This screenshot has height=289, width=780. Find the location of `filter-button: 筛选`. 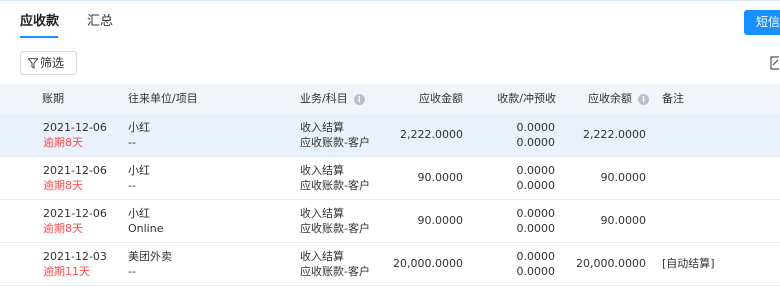

filter-button: 筛选 is located at coordinates (48, 63).